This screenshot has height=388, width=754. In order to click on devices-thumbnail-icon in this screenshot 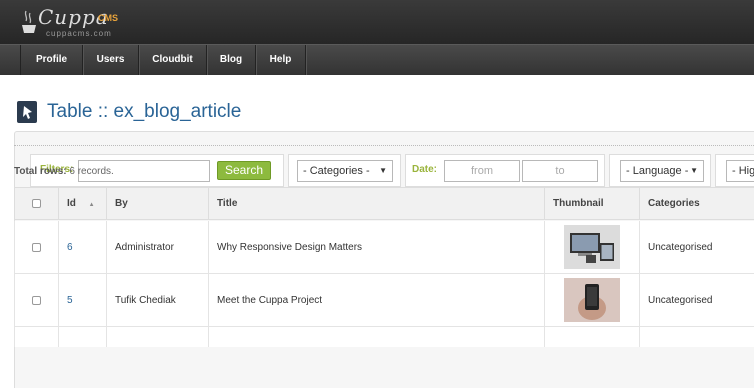, I will do `click(592, 247)`.